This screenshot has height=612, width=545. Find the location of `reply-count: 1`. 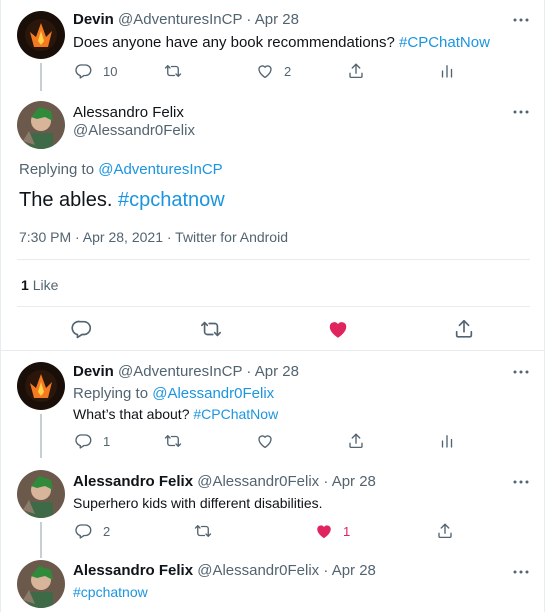

reply-count: 1 is located at coordinates (107, 441).